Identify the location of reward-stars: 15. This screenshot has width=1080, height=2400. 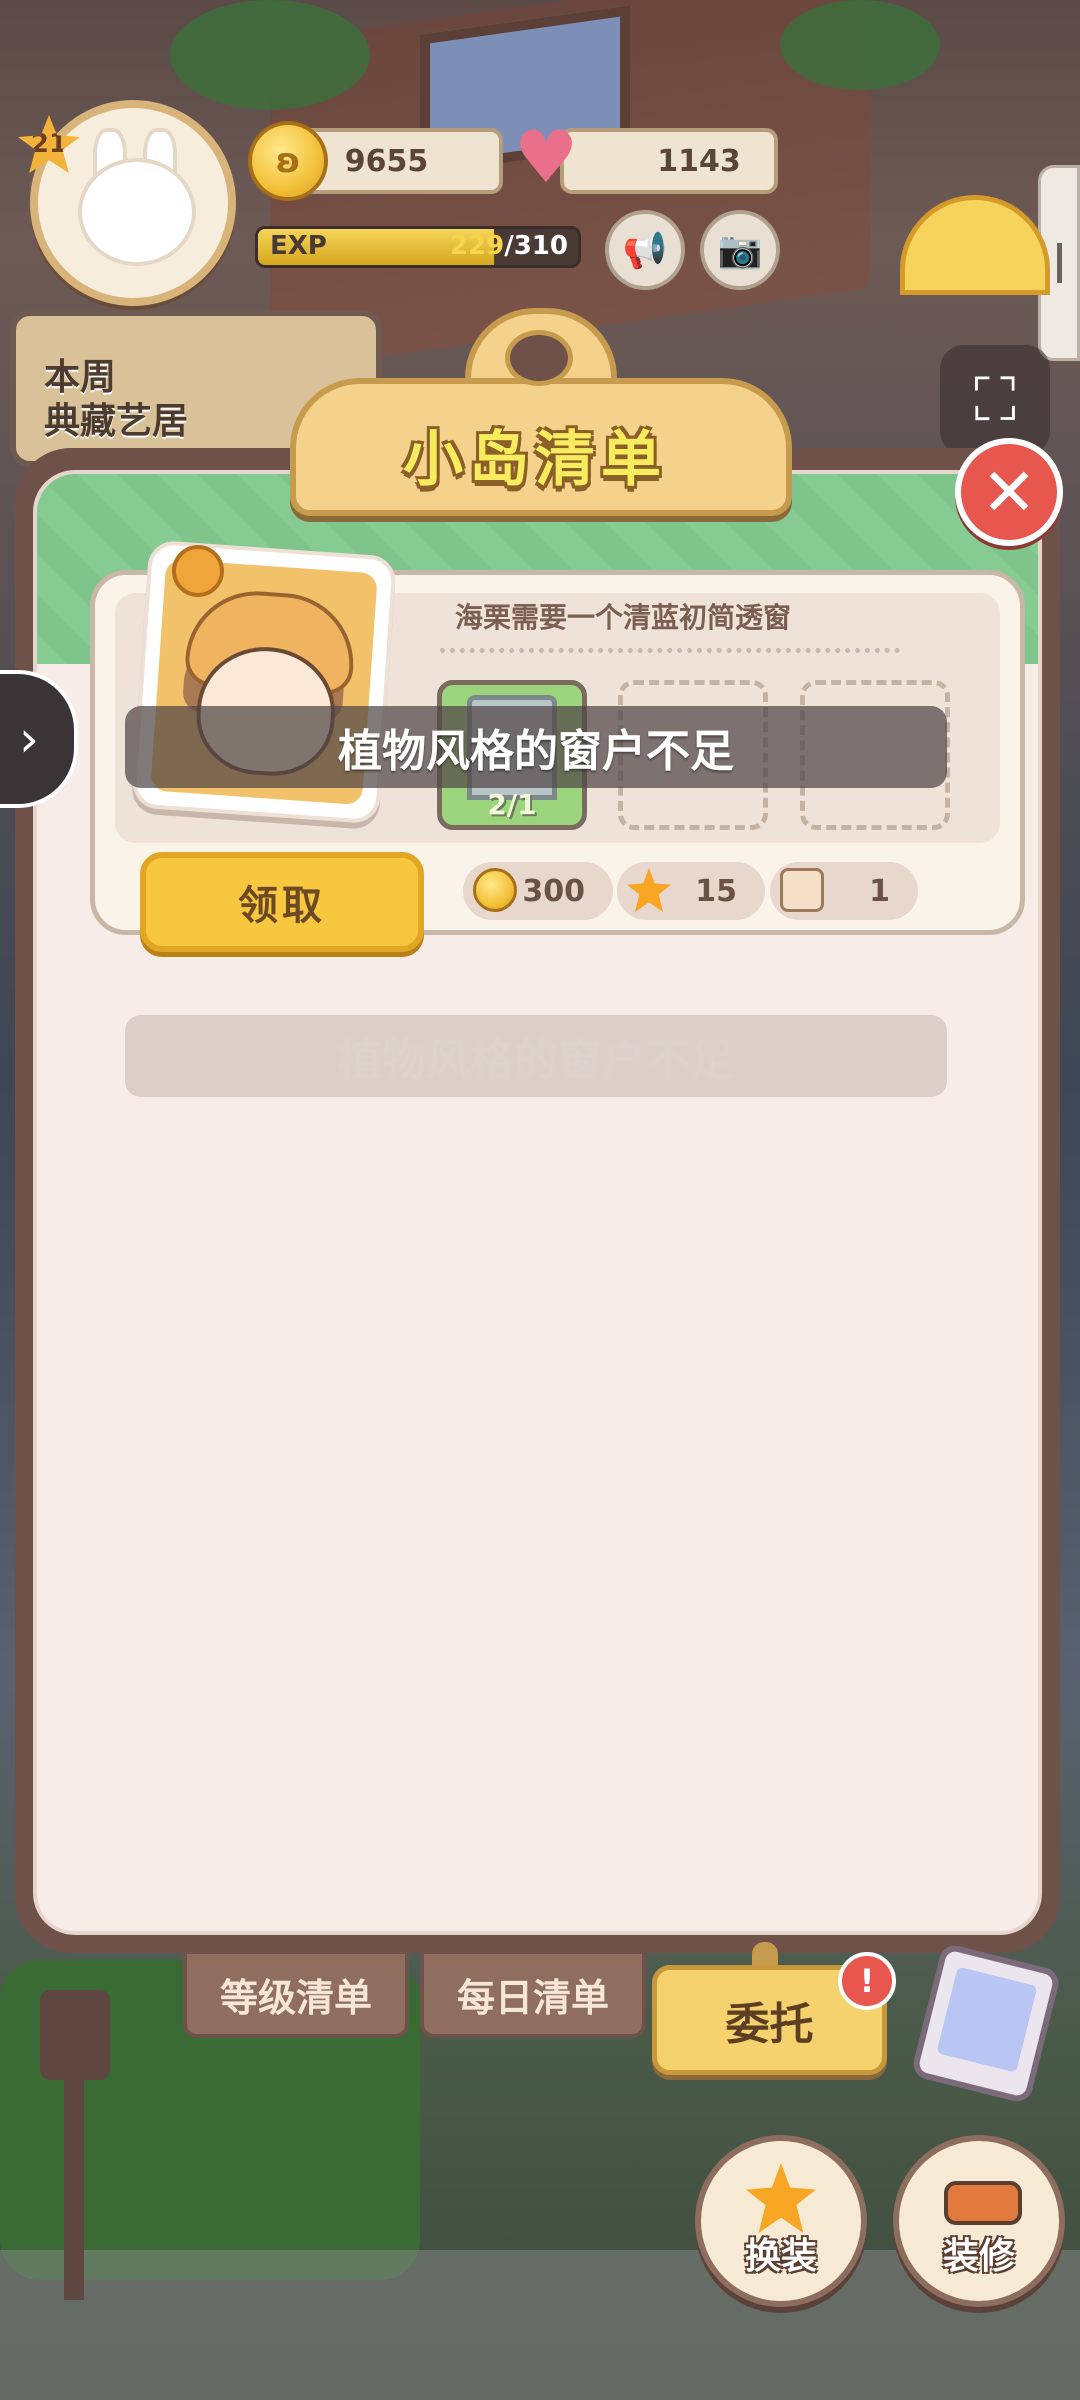
(691, 891).